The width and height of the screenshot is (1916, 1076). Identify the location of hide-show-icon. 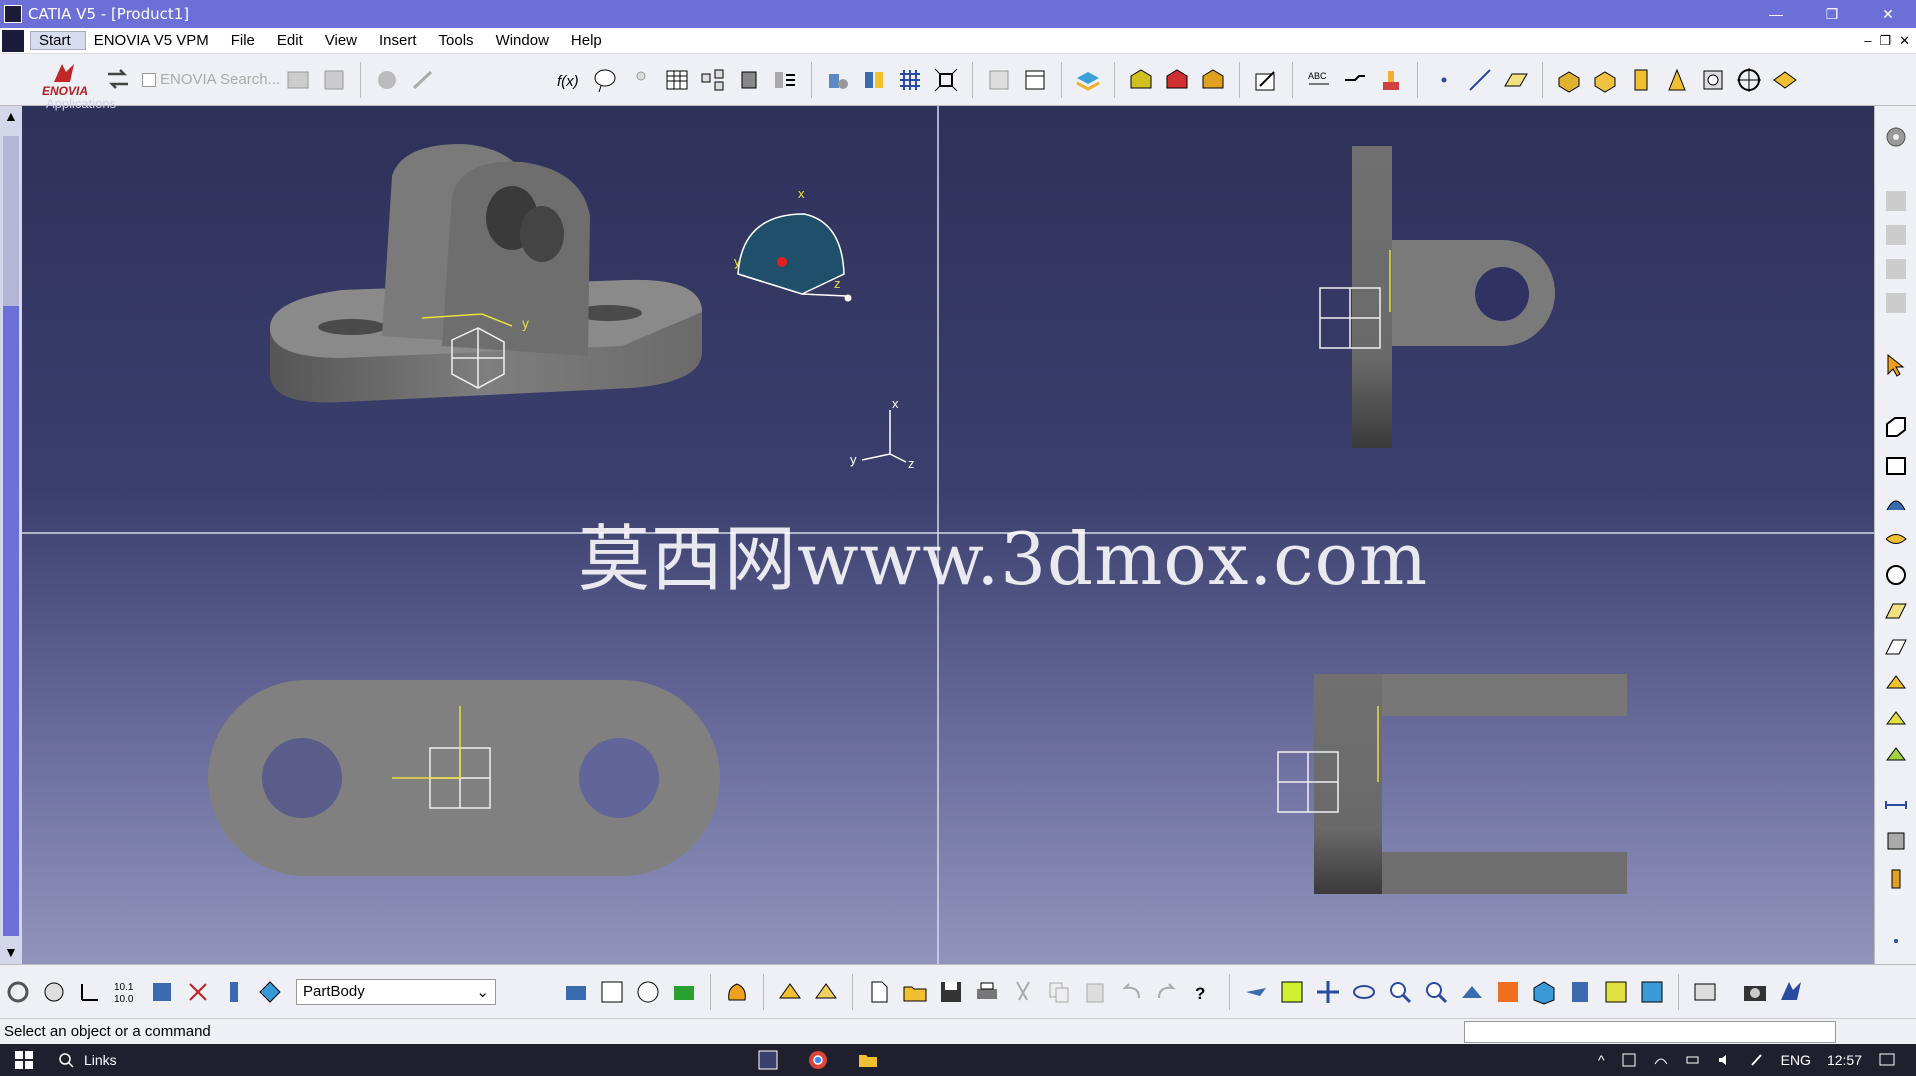
(1616, 992).